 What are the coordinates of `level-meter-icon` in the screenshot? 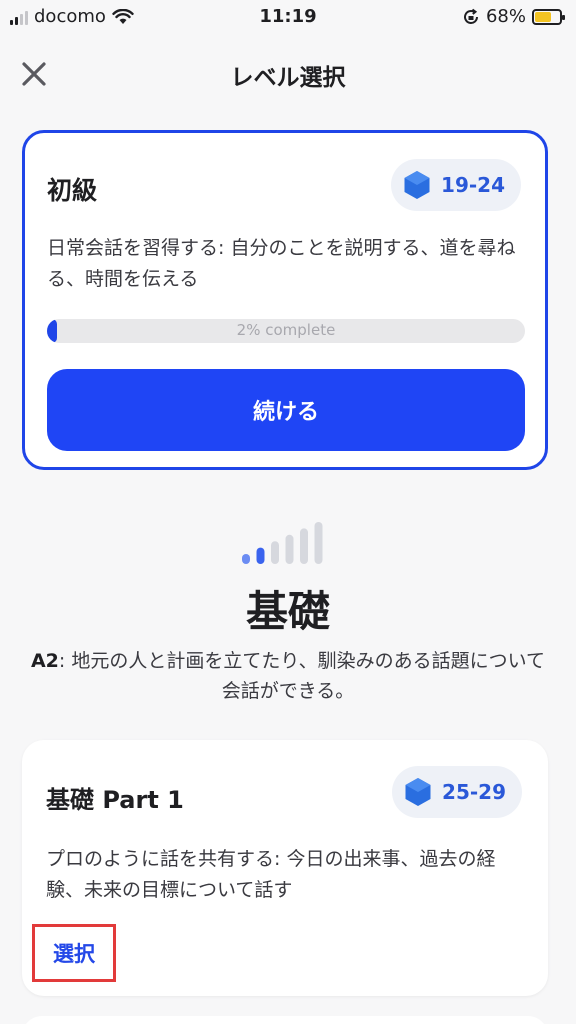 It's located at (282, 543).